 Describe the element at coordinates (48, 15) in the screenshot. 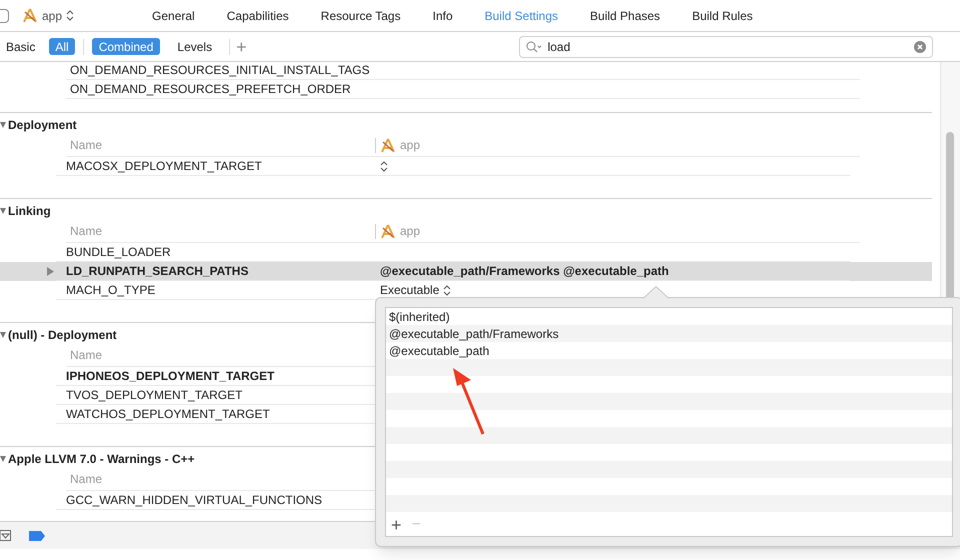

I see `target-selector: app` at that location.